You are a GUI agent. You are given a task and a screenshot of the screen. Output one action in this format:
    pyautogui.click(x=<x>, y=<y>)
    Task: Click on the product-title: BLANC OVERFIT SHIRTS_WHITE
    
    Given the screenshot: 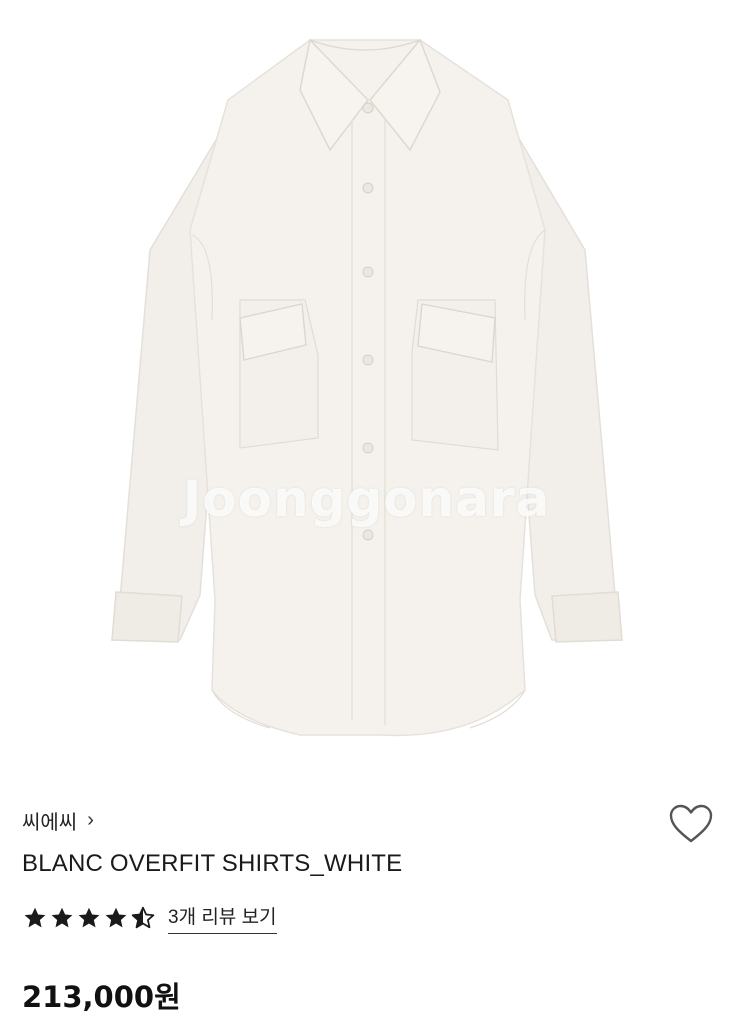 What is the action you would take?
    pyautogui.click(x=212, y=863)
    